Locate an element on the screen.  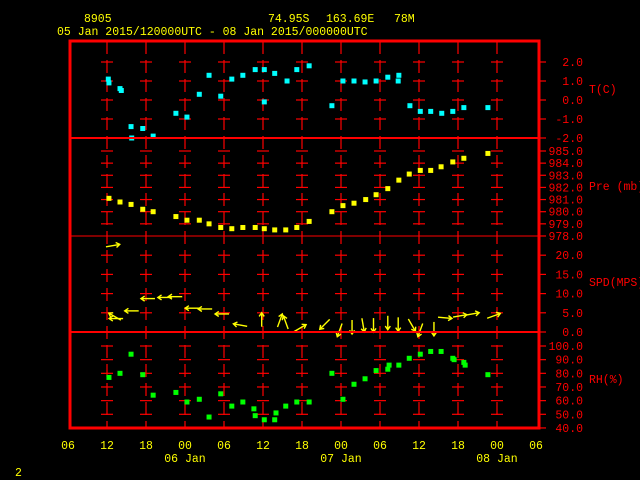
page-number: 2 is located at coordinates (18, 473).